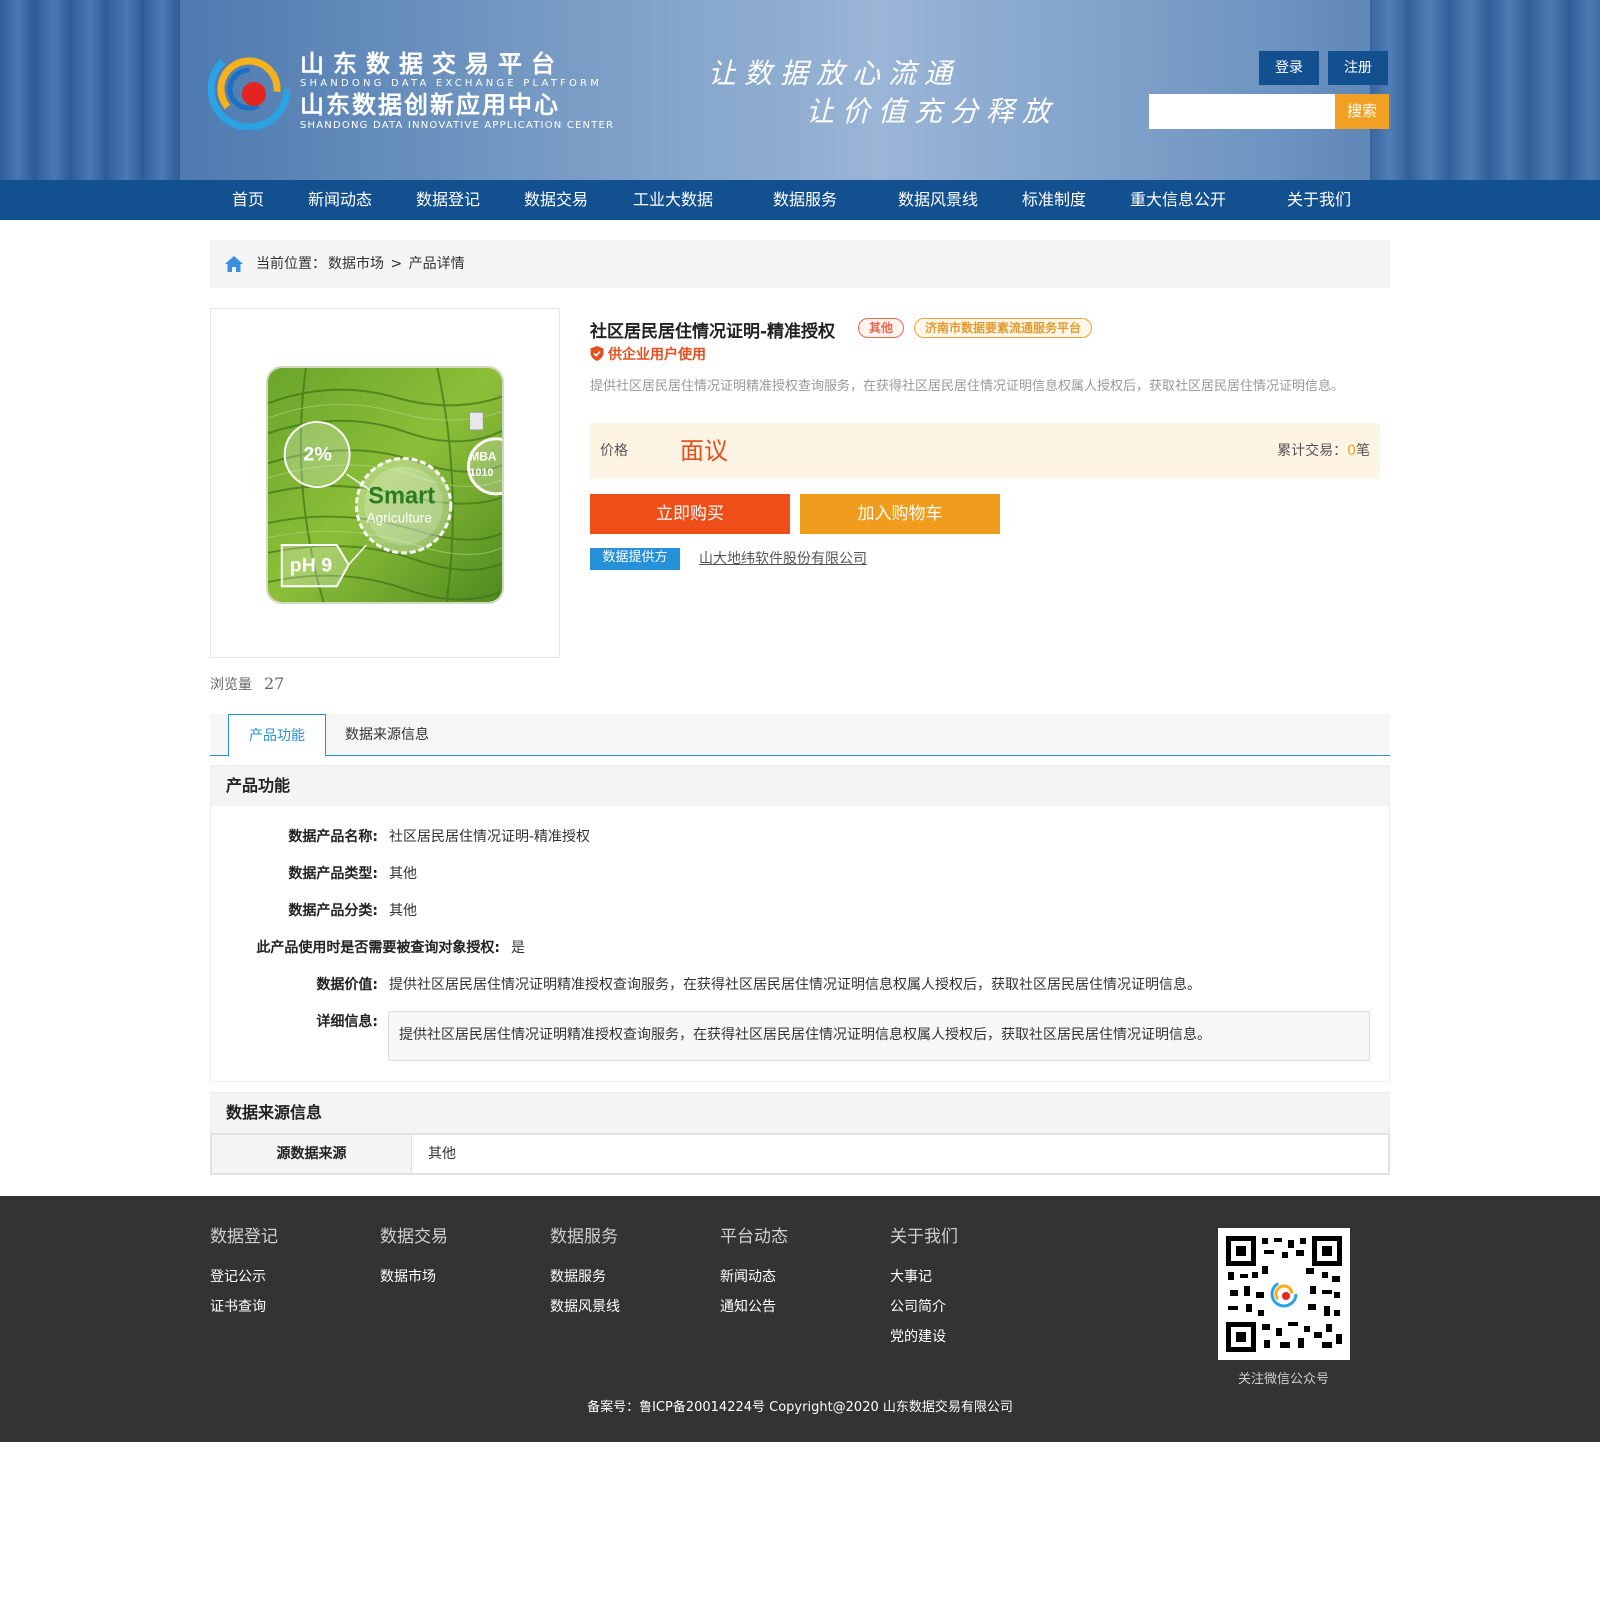 The height and width of the screenshot is (1600, 1600). I want to click on footer-col-title: 数据交易, so click(414, 1237).